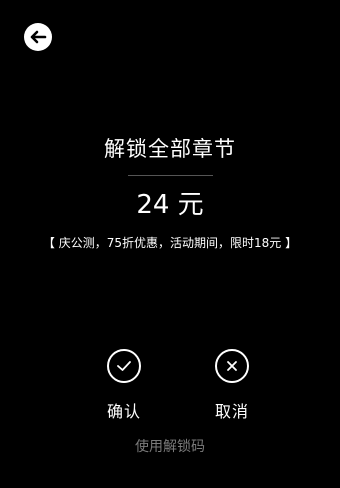 Image resolution: width=340 pixels, height=488 pixels. I want to click on unlock-code-link: 使用解锁码, so click(170, 446).